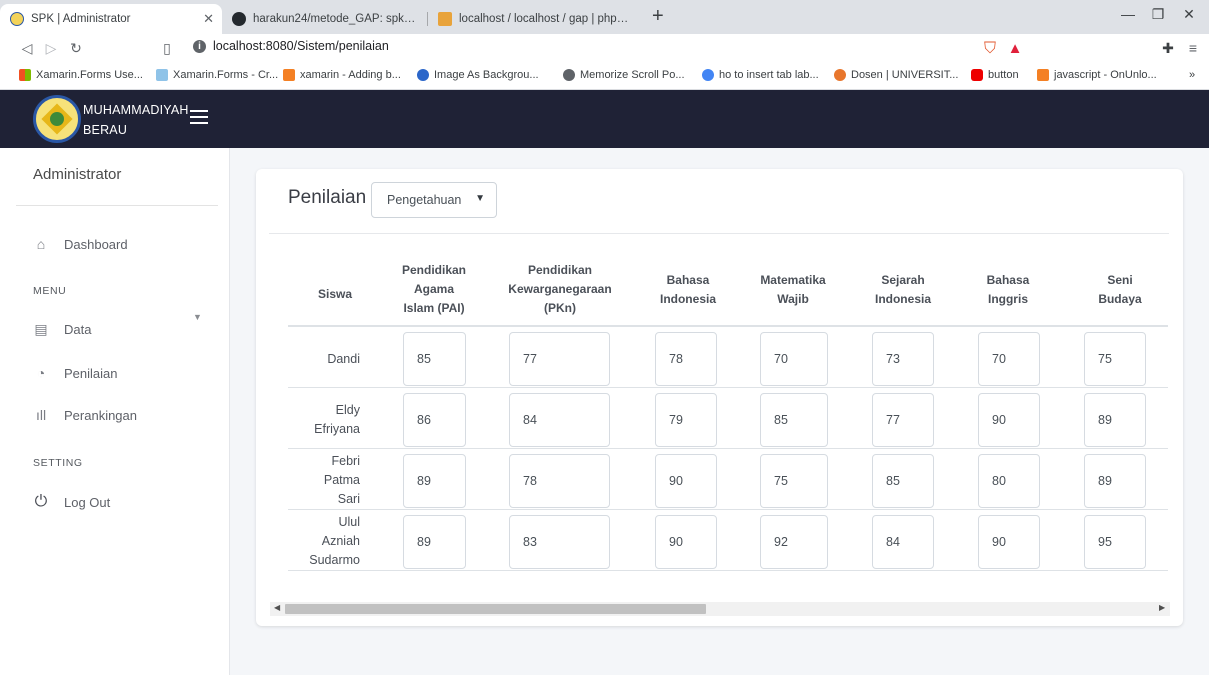 The width and height of the screenshot is (1209, 675). I want to click on score-input: 86, so click(434, 420).